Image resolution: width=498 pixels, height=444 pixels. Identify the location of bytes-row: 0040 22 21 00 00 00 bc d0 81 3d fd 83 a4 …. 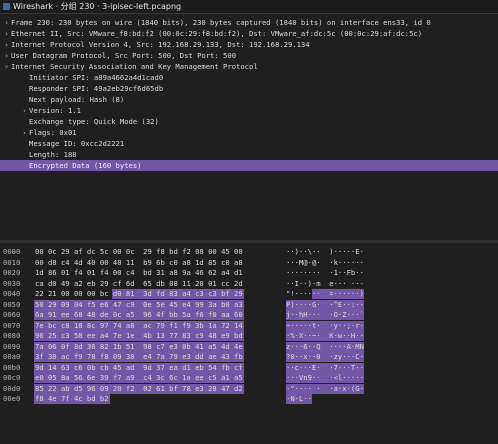
(249, 294).